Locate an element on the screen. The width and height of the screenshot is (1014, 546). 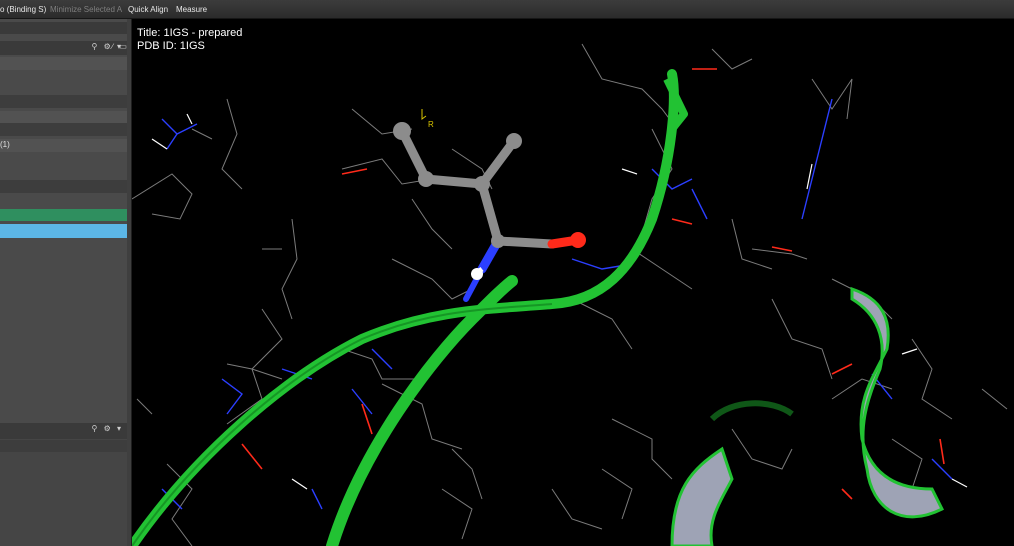
atom-label: R is located at coordinates (431, 124).